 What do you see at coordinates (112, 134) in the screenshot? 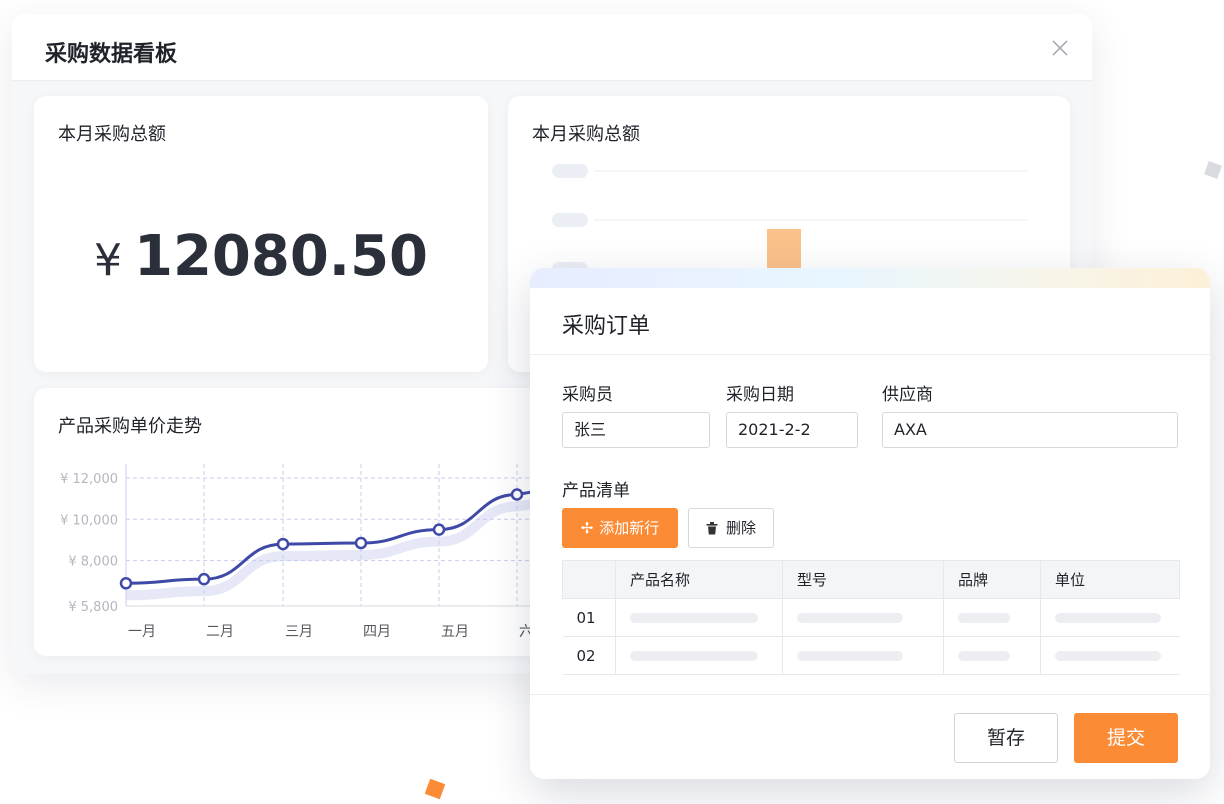
I see `card-title: 本月采购总额` at bounding box center [112, 134].